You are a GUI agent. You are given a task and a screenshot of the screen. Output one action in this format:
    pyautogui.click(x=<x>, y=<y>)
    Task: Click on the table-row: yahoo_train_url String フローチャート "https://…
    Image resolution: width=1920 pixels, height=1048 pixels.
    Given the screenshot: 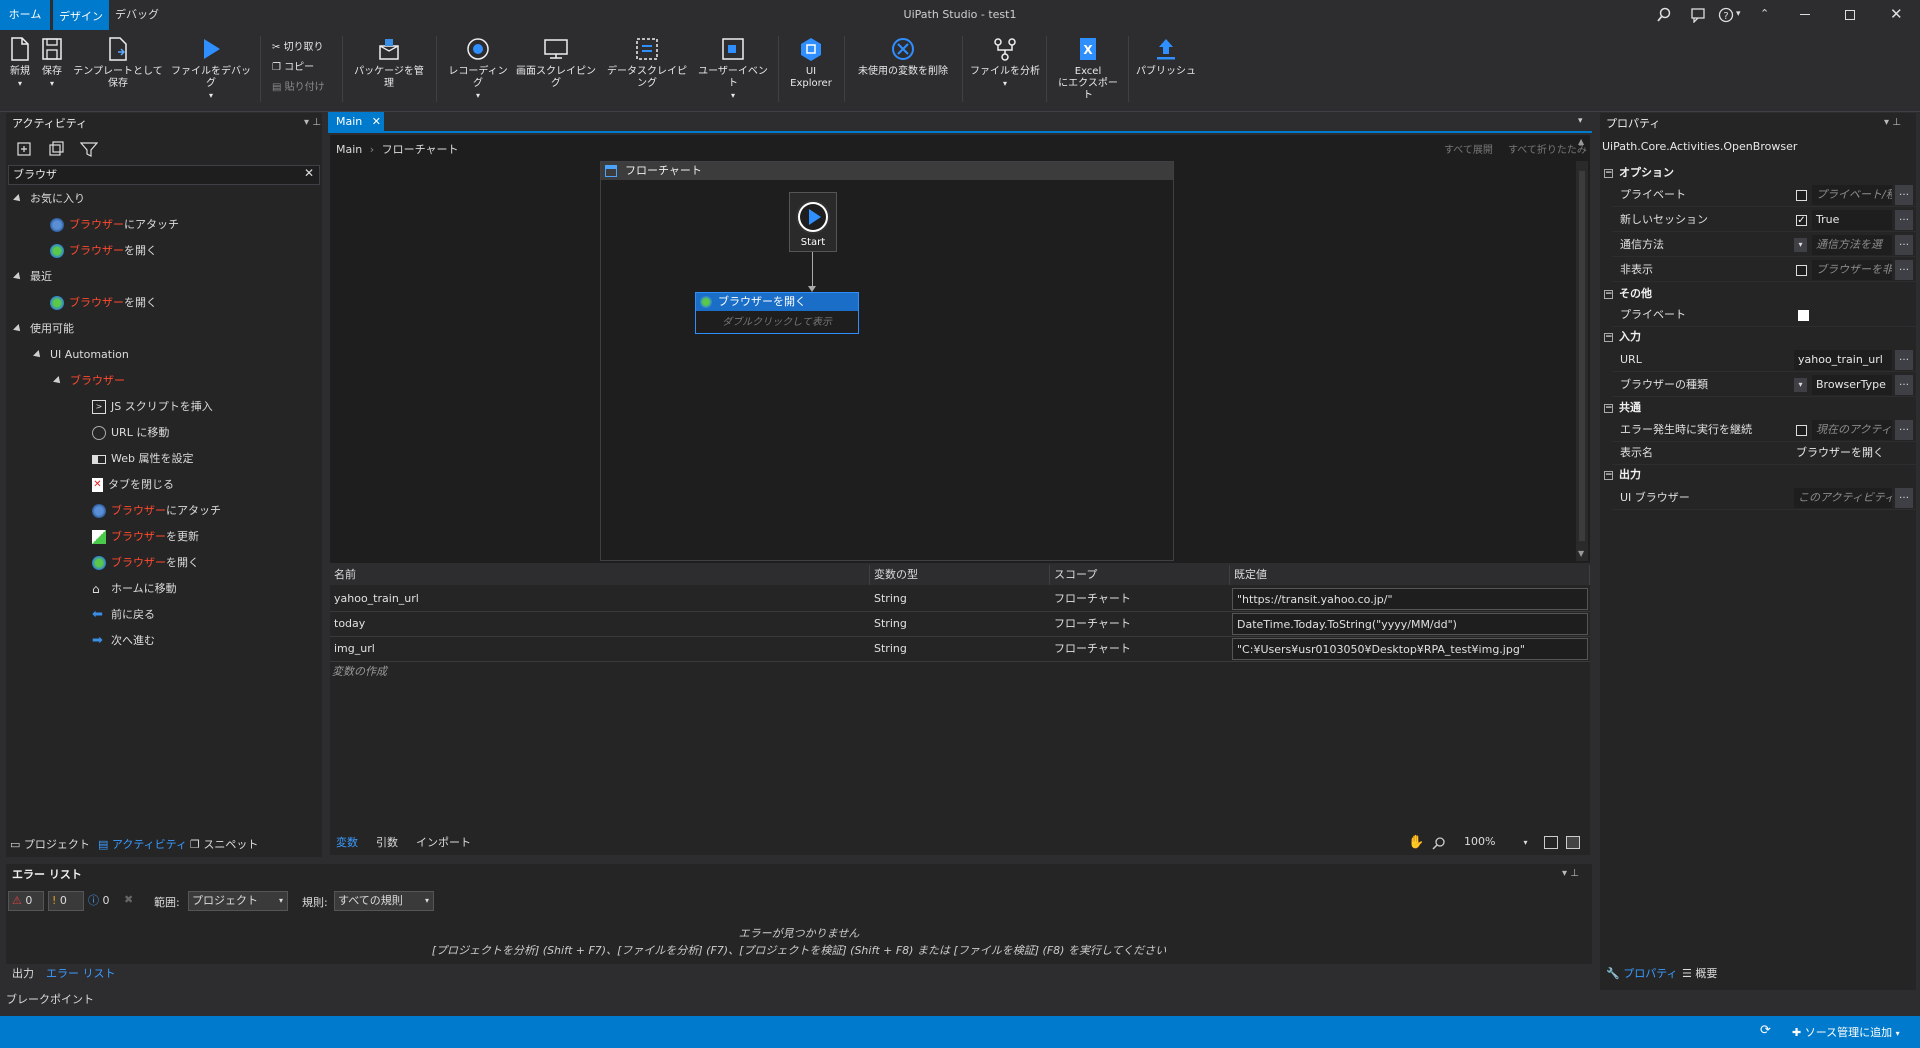 What is the action you would take?
    pyautogui.click(x=960, y=599)
    